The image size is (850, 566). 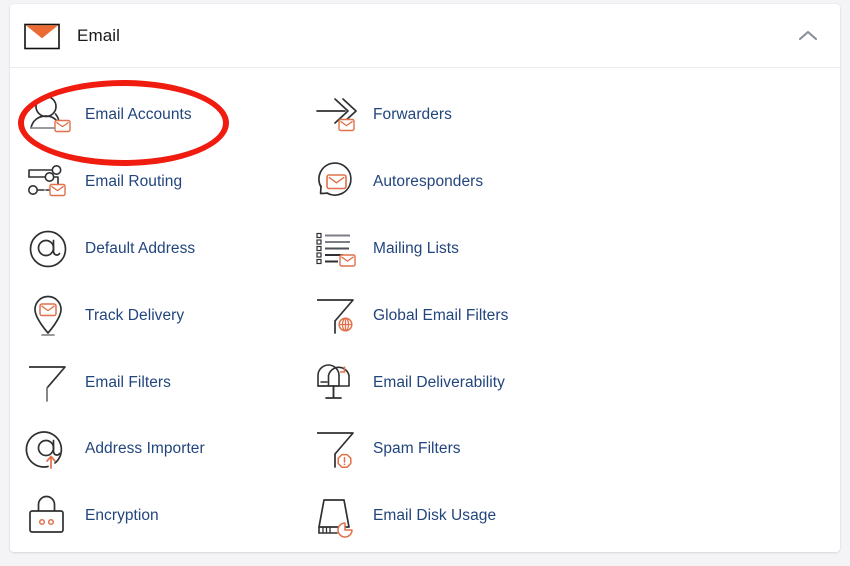 I want to click on tile-encryption: Encryption, so click(x=167, y=516).